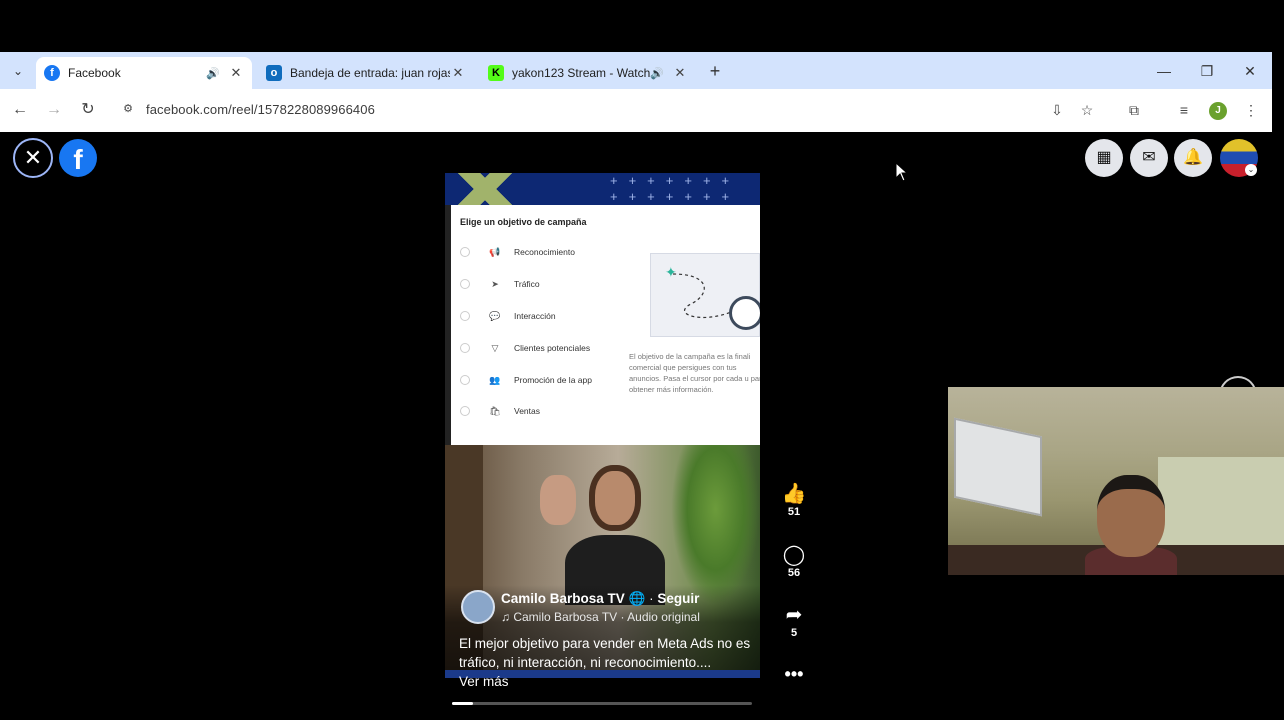  I want to click on share-arrow-icon: ➦, so click(794, 615).